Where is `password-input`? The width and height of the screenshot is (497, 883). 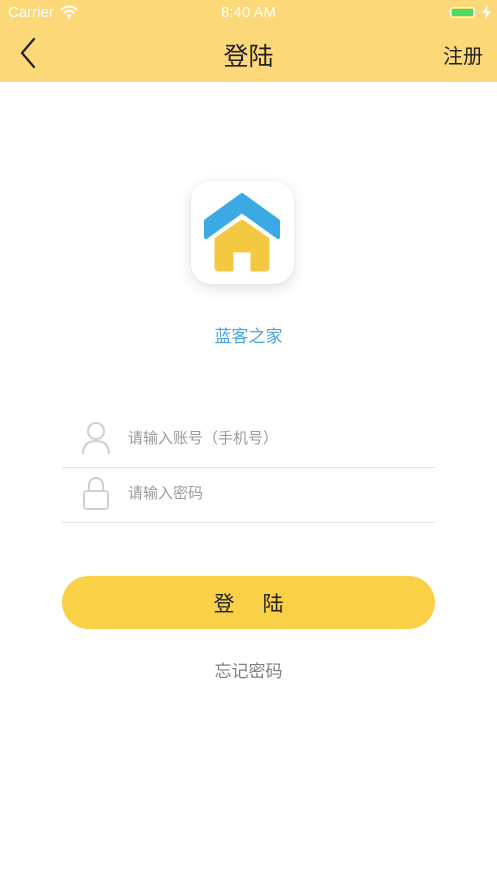
password-input is located at coordinates (273, 493).